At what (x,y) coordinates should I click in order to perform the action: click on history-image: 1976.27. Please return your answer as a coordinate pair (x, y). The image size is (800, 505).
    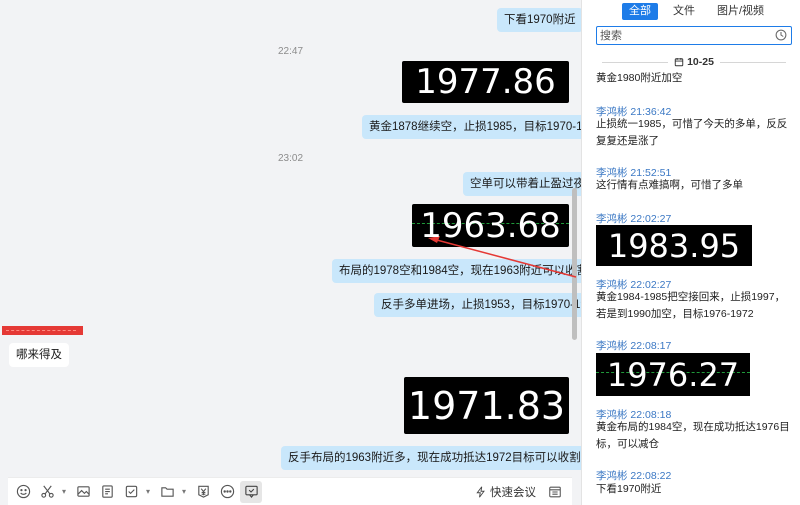
    Looking at the image, I should click on (673, 374).